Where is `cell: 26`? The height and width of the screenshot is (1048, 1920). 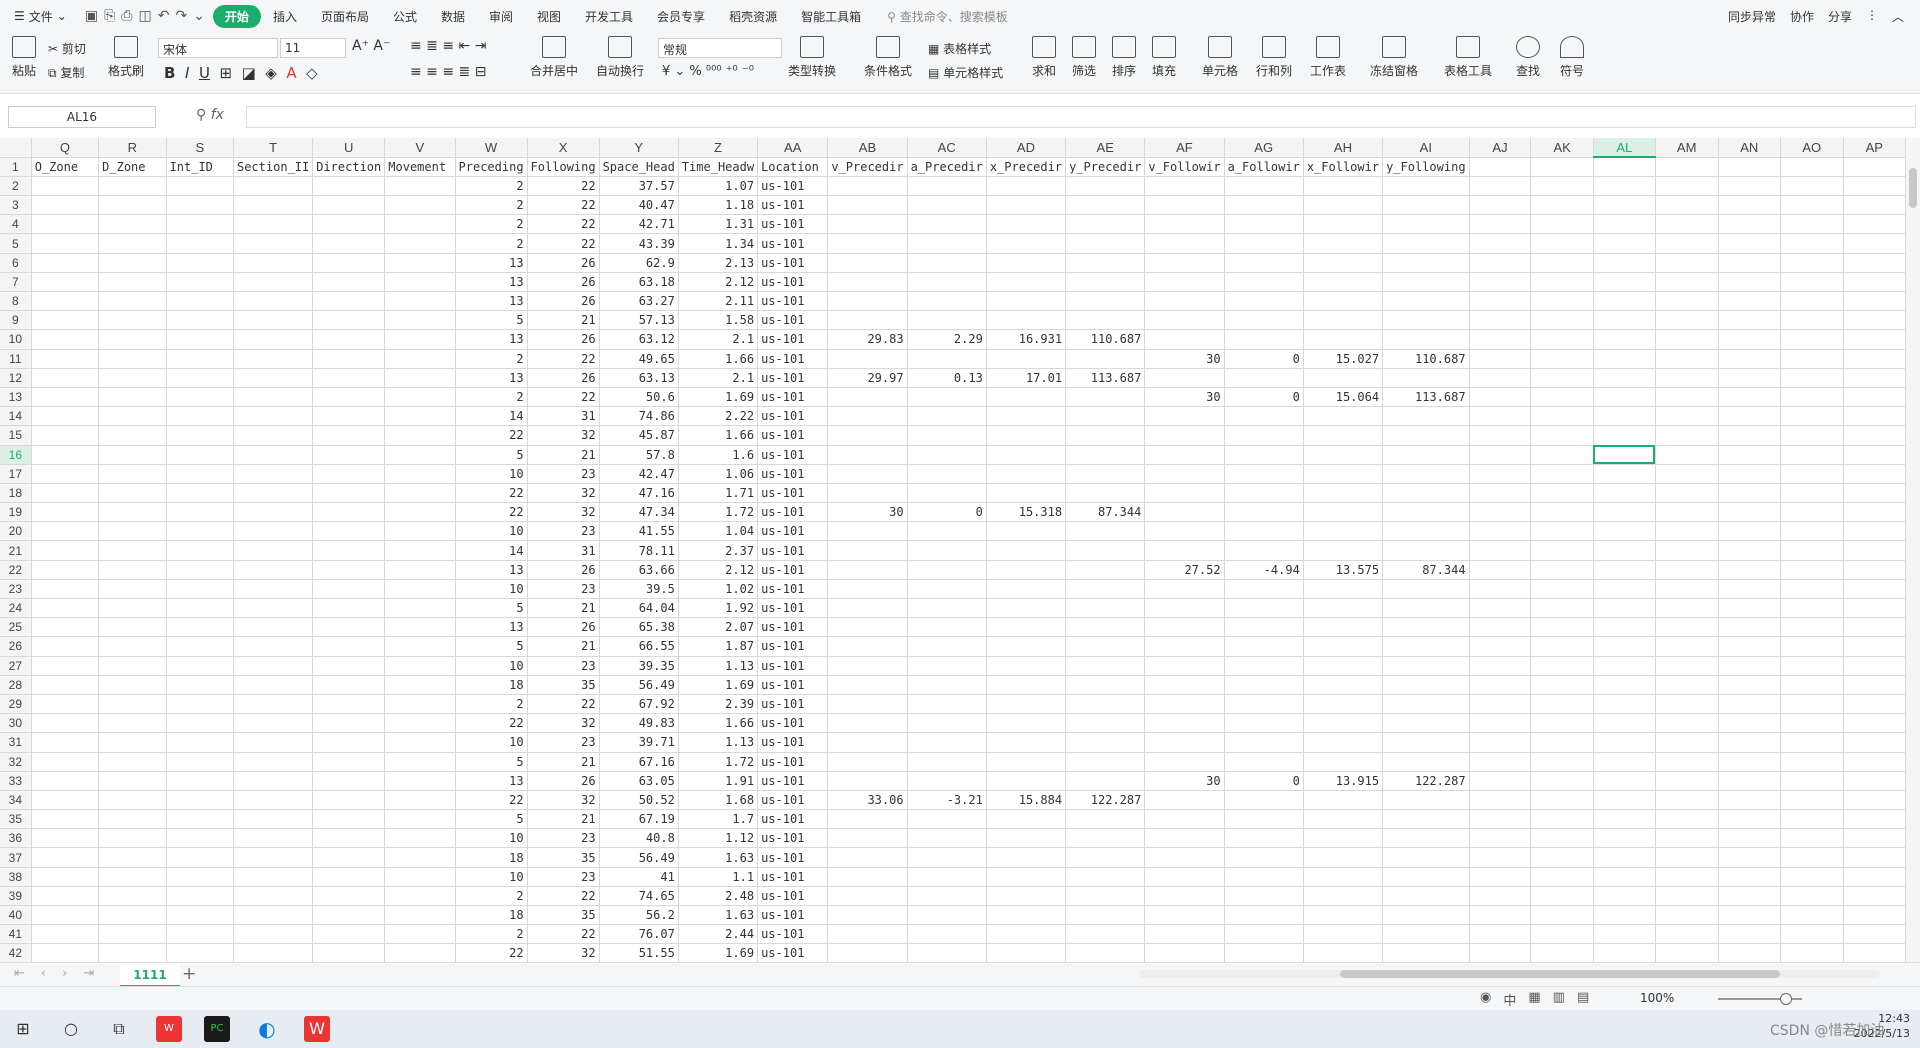
cell: 26 is located at coordinates (563, 339).